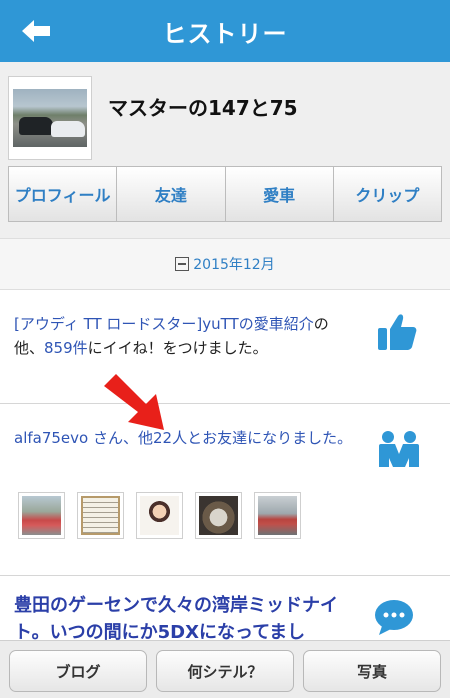 The image size is (450, 698). What do you see at coordinates (394, 619) in the screenshot?
I see `speech-bubble-icon` at bounding box center [394, 619].